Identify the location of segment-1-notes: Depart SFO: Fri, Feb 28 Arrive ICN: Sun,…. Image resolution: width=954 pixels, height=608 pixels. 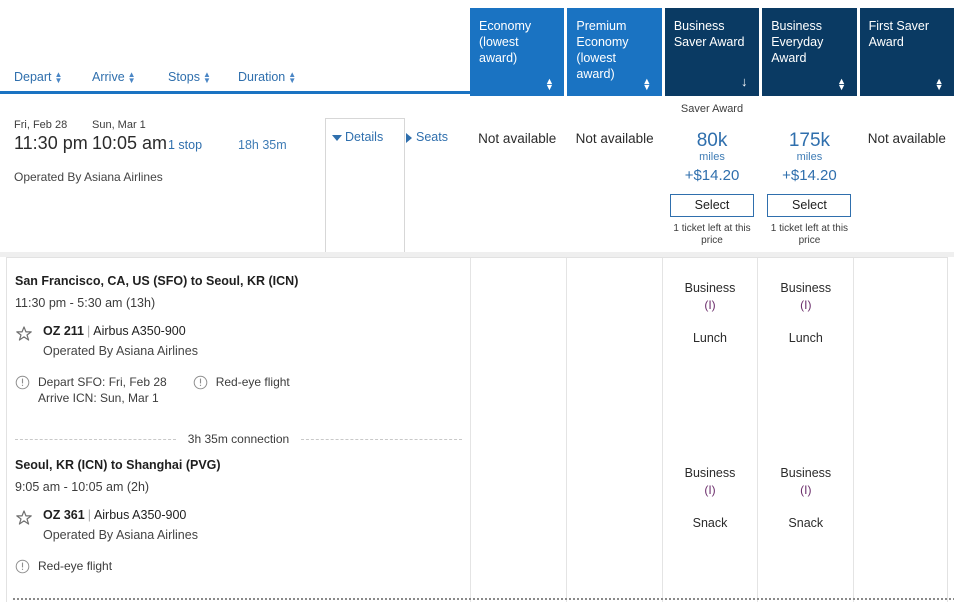
(242, 390).